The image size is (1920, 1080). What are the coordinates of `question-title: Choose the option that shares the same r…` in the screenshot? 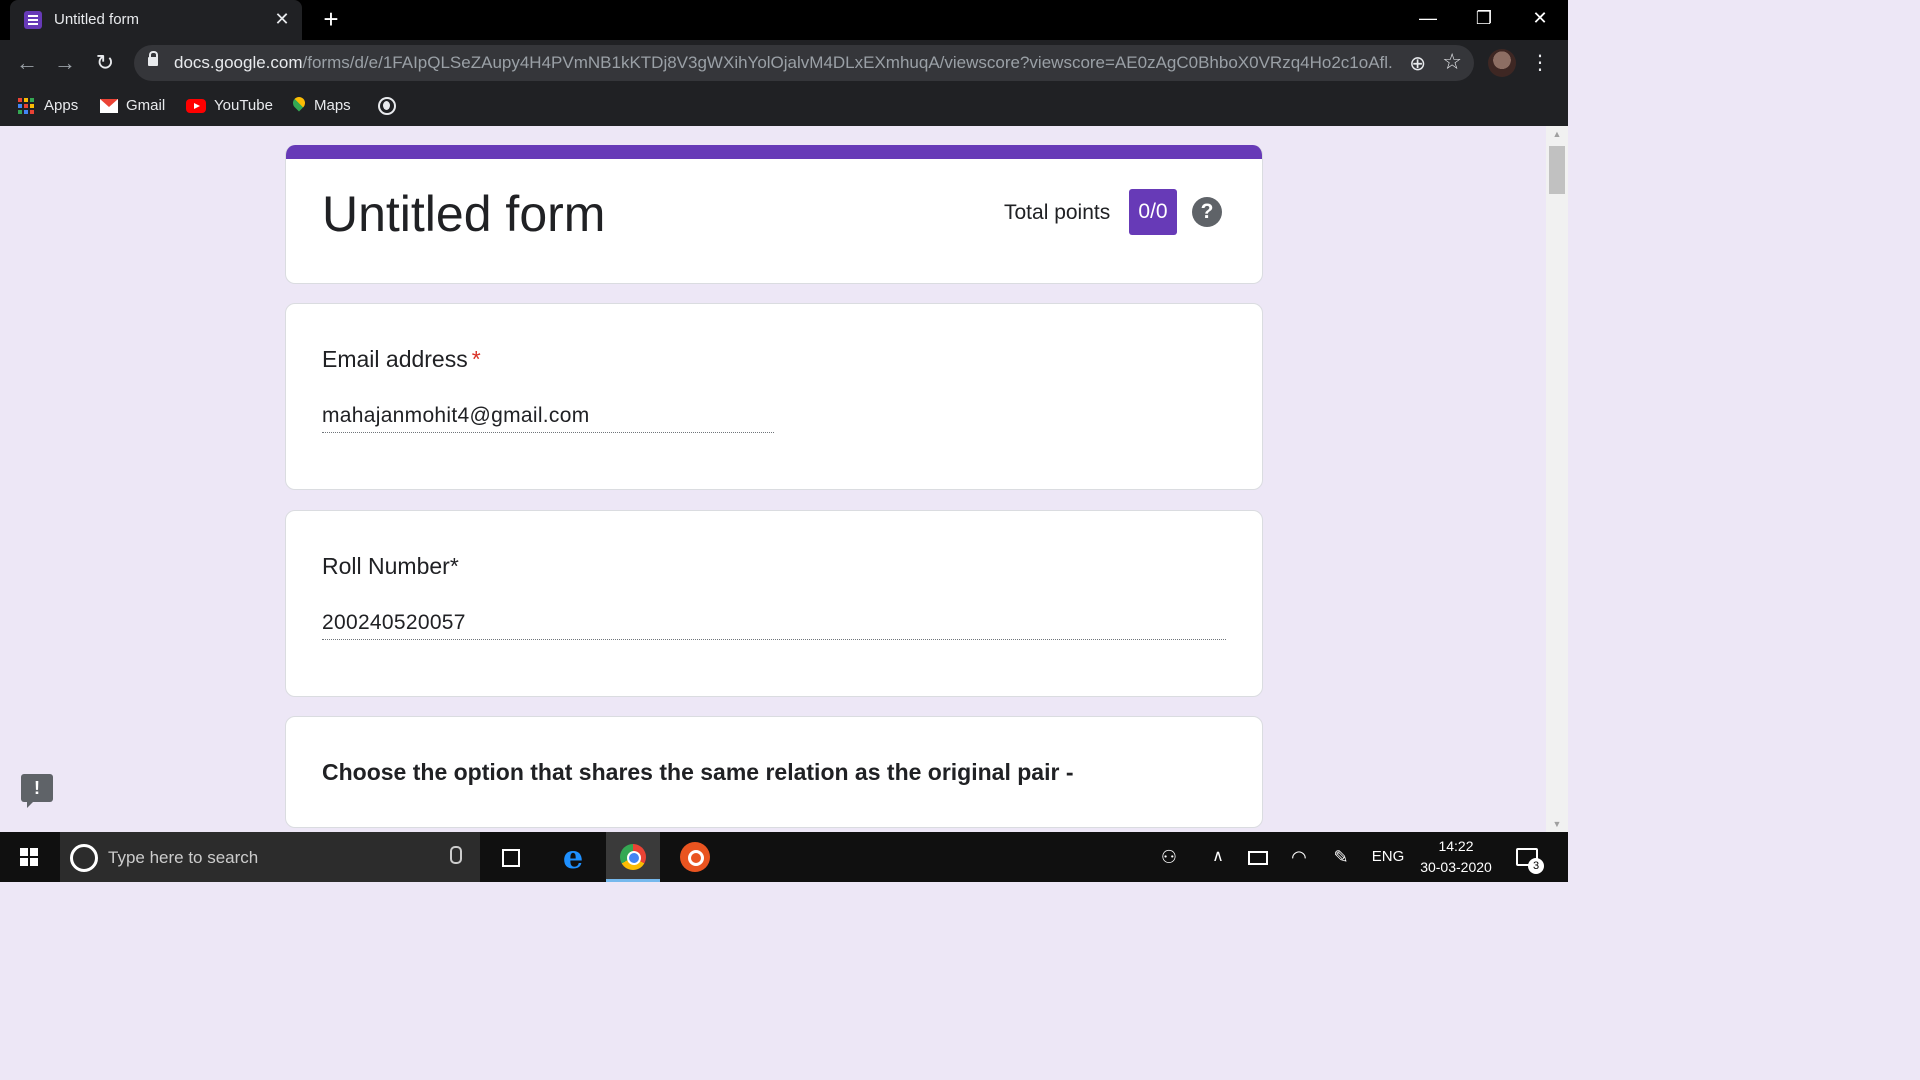 It's located at (698, 772).